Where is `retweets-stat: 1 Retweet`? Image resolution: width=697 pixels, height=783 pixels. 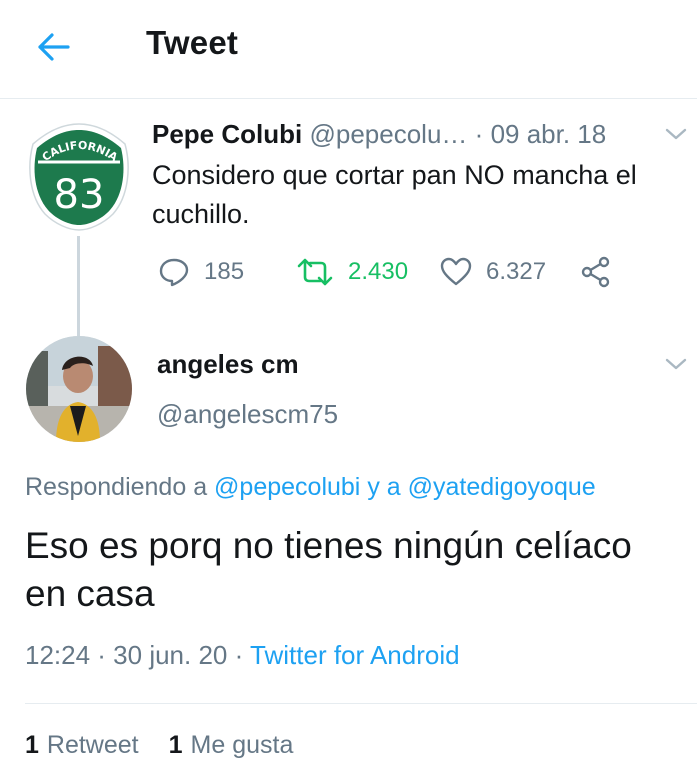
retweets-stat: 1 Retweet is located at coordinates (82, 745).